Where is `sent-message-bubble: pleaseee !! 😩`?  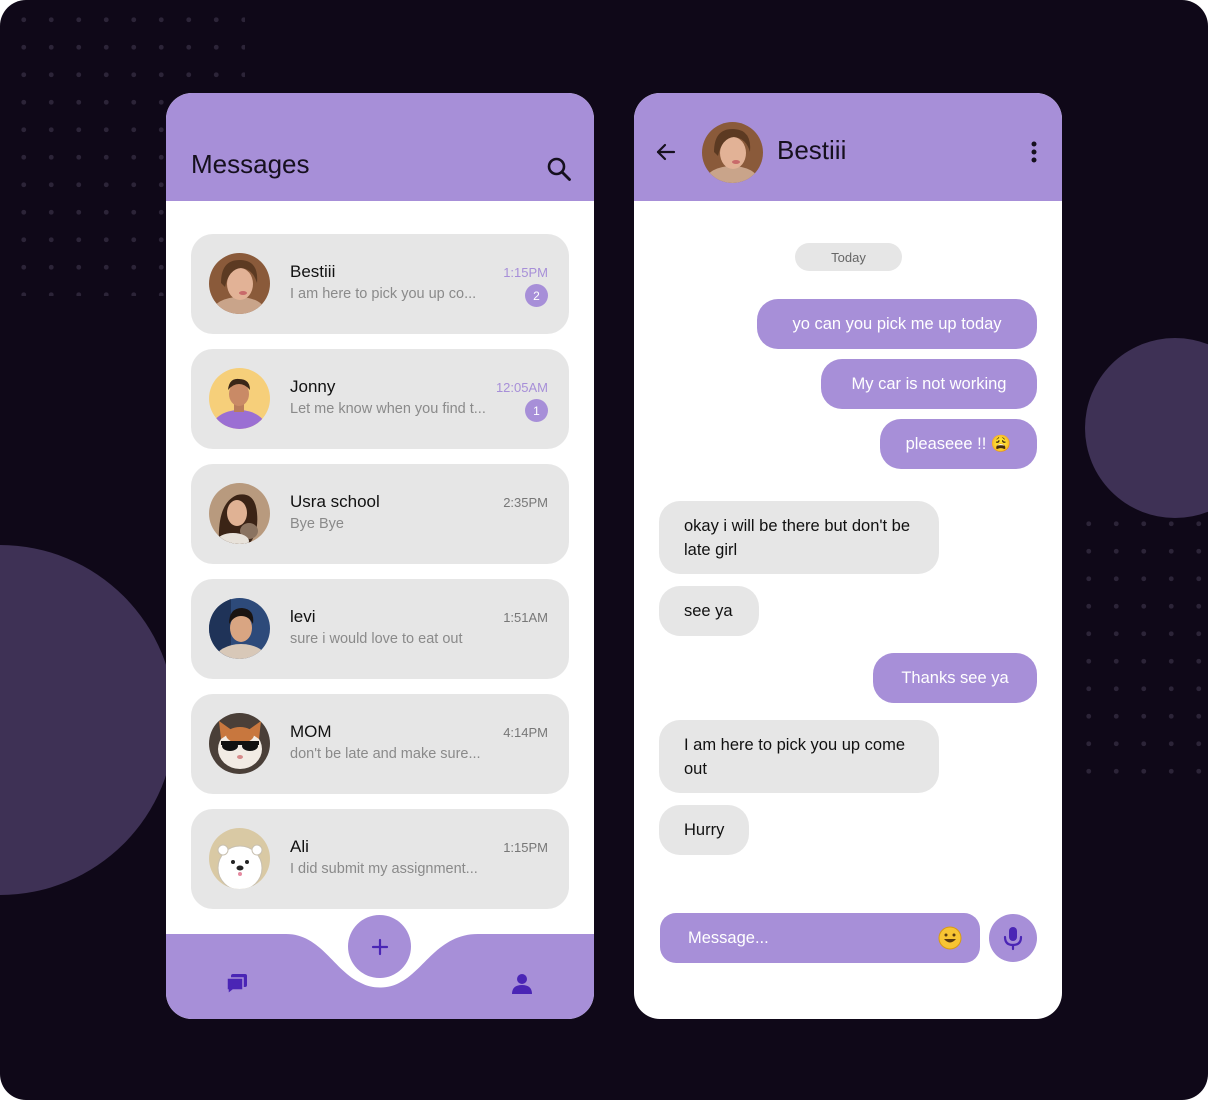
sent-message-bubble: pleaseee !! 😩 is located at coordinates (958, 444).